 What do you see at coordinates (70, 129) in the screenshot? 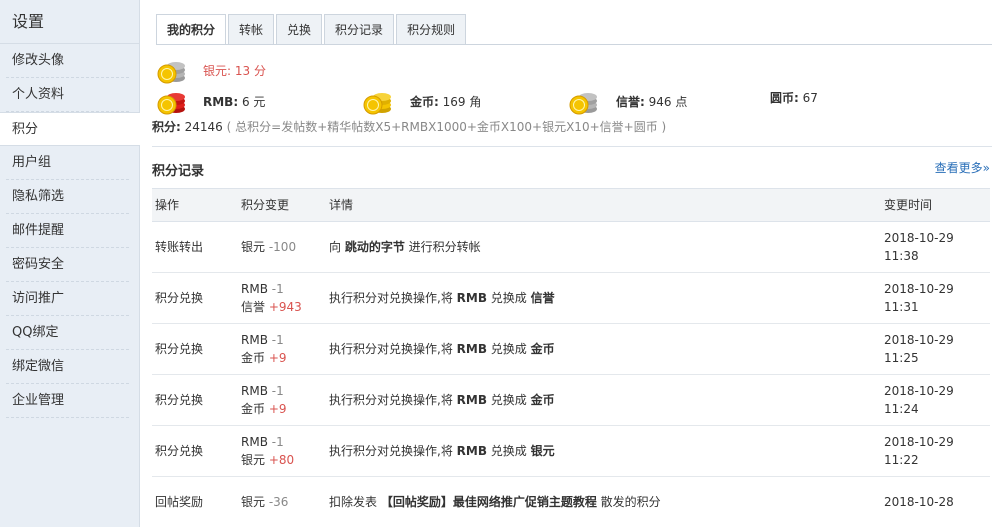
I see `sidebar-item-credits: 积分` at bounding box center [70, 129].